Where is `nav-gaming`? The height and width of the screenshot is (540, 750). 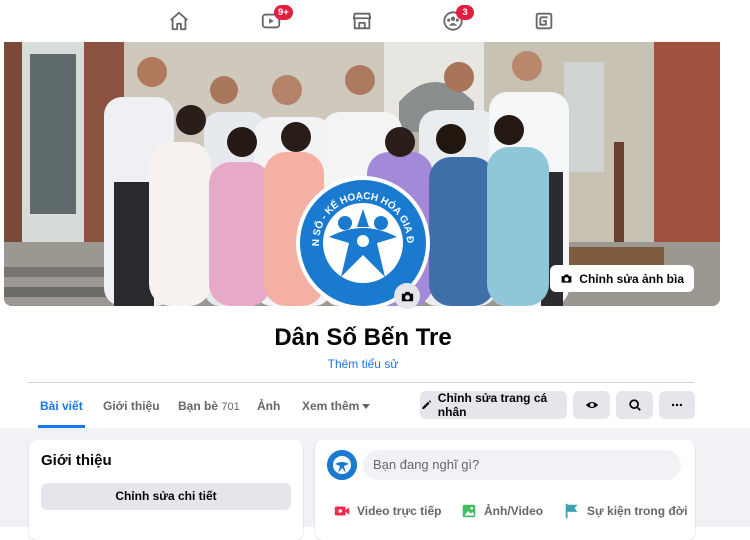
nav-gaming is located at coordinates (544, 21).